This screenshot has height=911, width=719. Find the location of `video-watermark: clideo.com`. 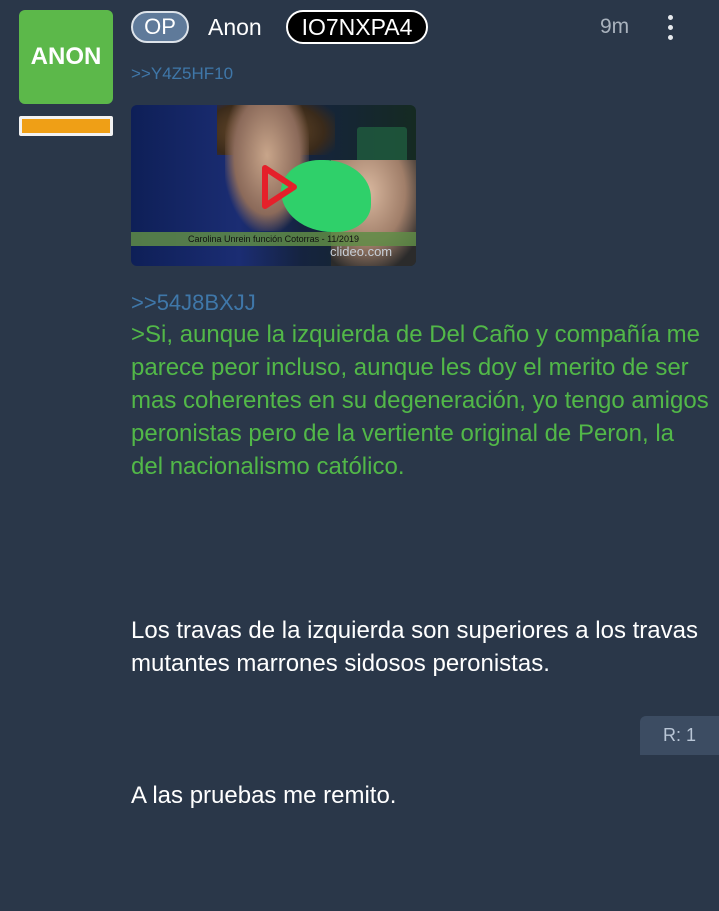

video-watermark: clideo.com is located at coordinates (361, 251).